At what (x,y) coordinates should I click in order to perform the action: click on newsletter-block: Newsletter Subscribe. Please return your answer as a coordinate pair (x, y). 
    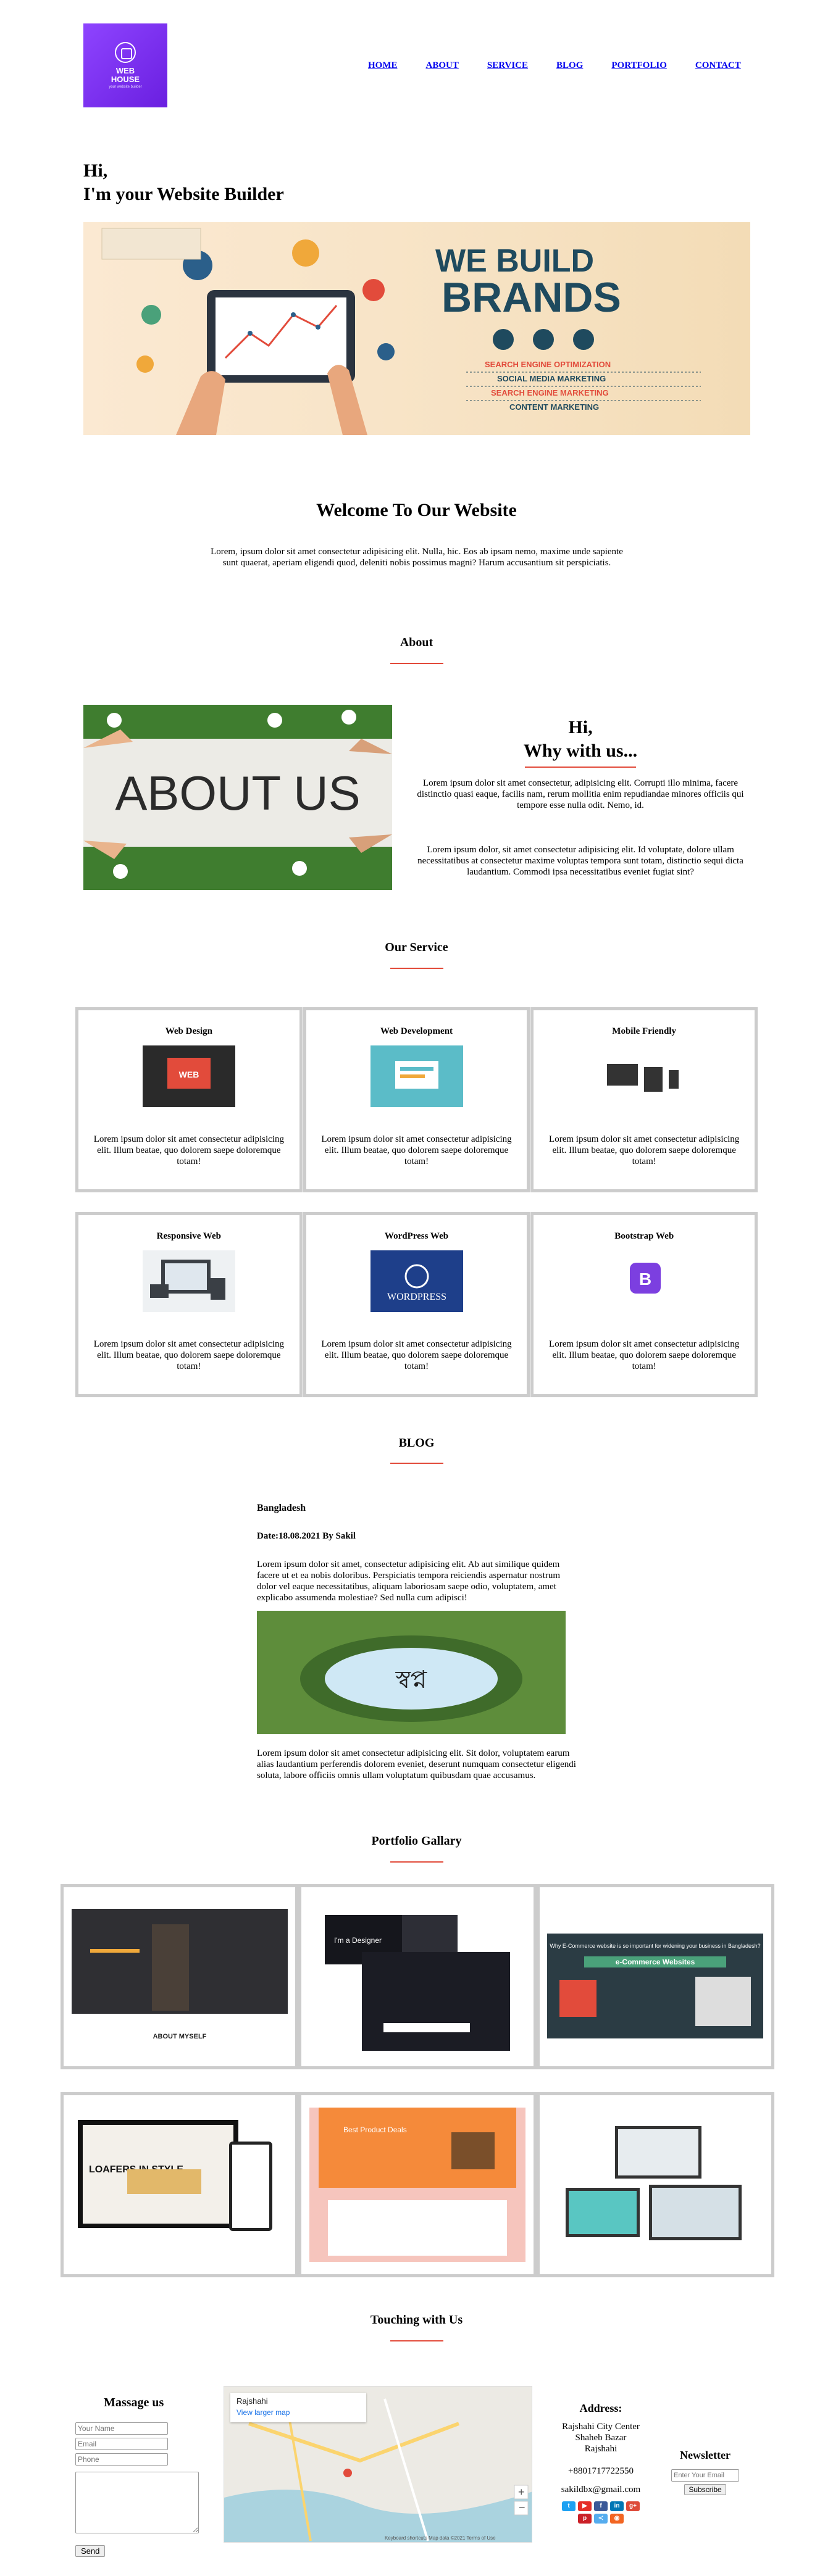
    Looking at the image, I should click on (705, 2472).